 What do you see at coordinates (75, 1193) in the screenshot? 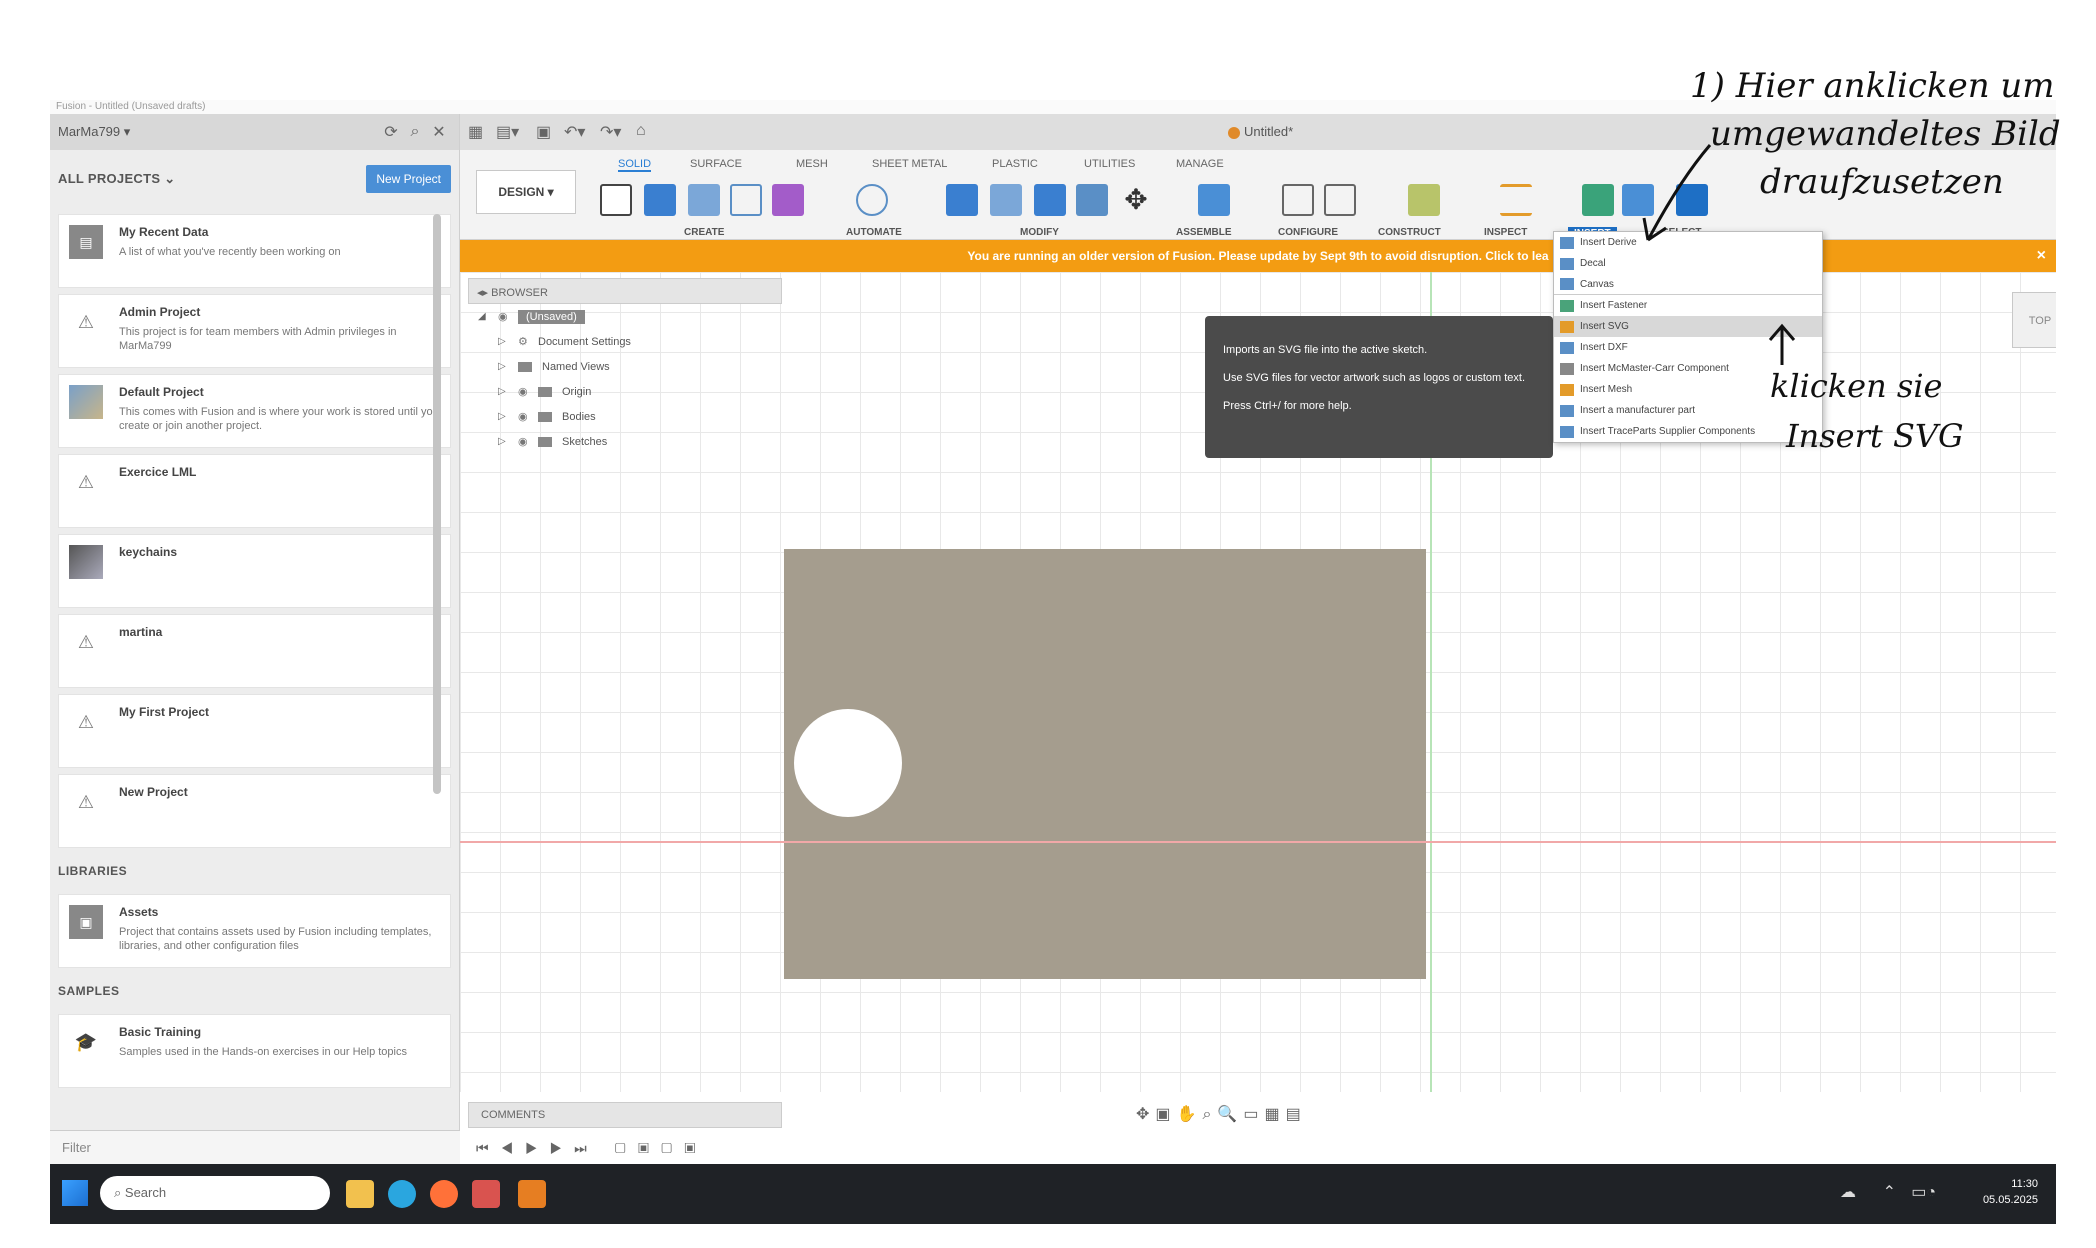
I see `windows-start-icon` at bounding box center [75, 1193].